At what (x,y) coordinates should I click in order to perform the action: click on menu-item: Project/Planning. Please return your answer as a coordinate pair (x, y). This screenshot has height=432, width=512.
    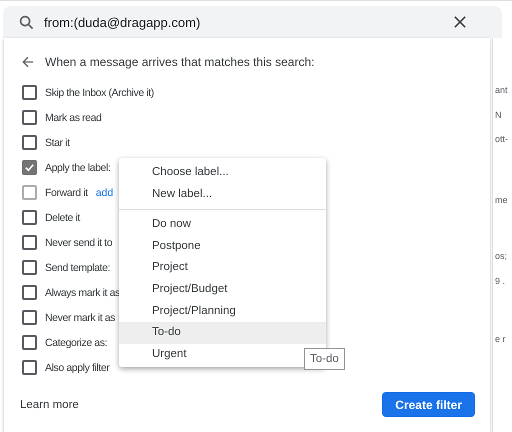
    Looking at the image, I should click on (222, 311).